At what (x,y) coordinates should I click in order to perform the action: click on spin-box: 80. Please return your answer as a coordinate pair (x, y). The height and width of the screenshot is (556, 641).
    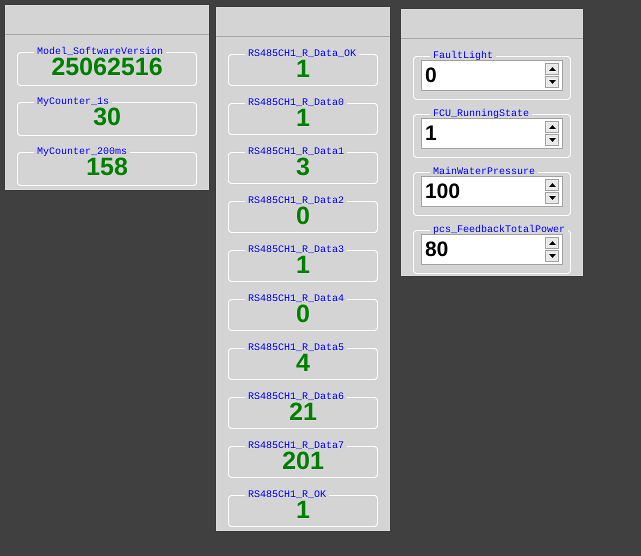
    Looking at the image, I should click on (492, 249).